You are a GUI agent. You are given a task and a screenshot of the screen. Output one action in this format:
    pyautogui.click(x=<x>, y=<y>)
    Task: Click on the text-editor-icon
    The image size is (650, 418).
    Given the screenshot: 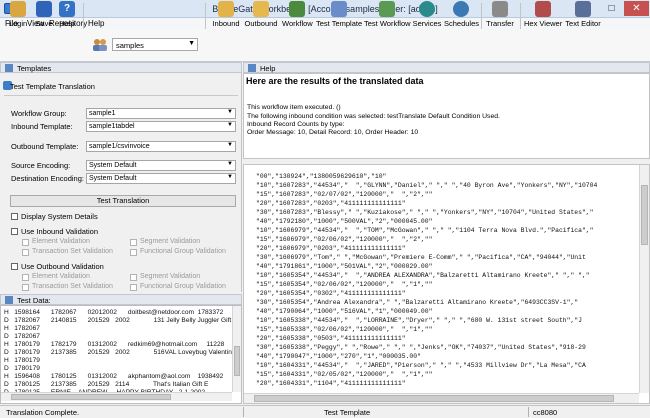 What is the action you would take?
    pyautogui.click(x=583, y=9)
    